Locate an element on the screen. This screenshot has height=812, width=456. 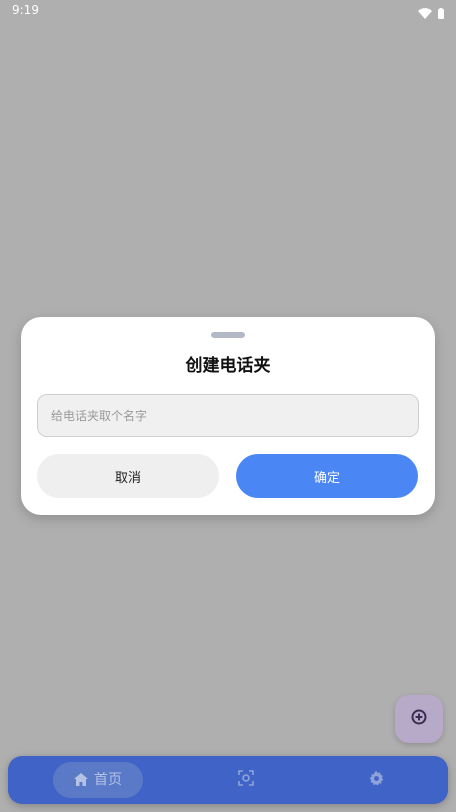
add-circle-icon is located at coordinates (419, 719).